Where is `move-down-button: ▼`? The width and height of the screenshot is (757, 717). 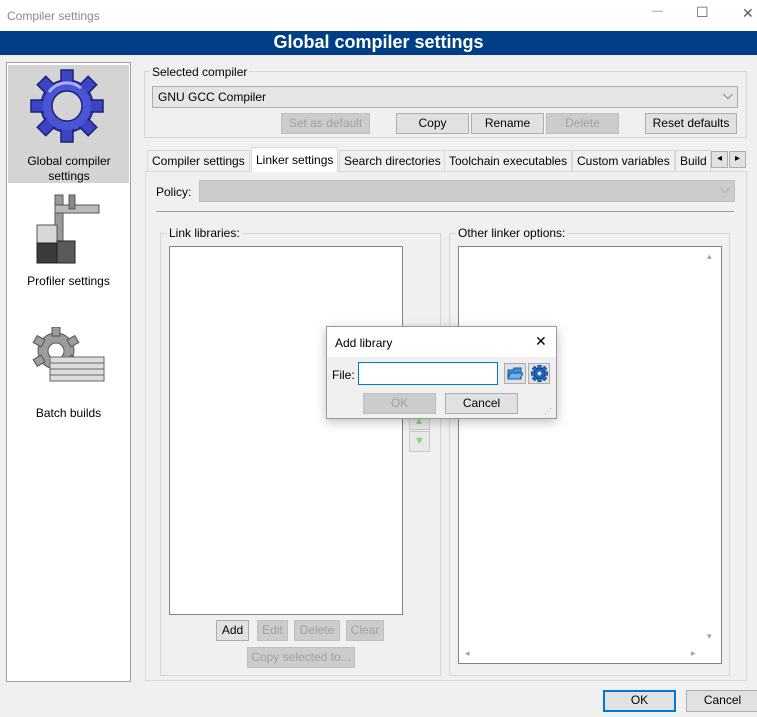 move-down-button: ▼ is located at coordinates (419, 441).